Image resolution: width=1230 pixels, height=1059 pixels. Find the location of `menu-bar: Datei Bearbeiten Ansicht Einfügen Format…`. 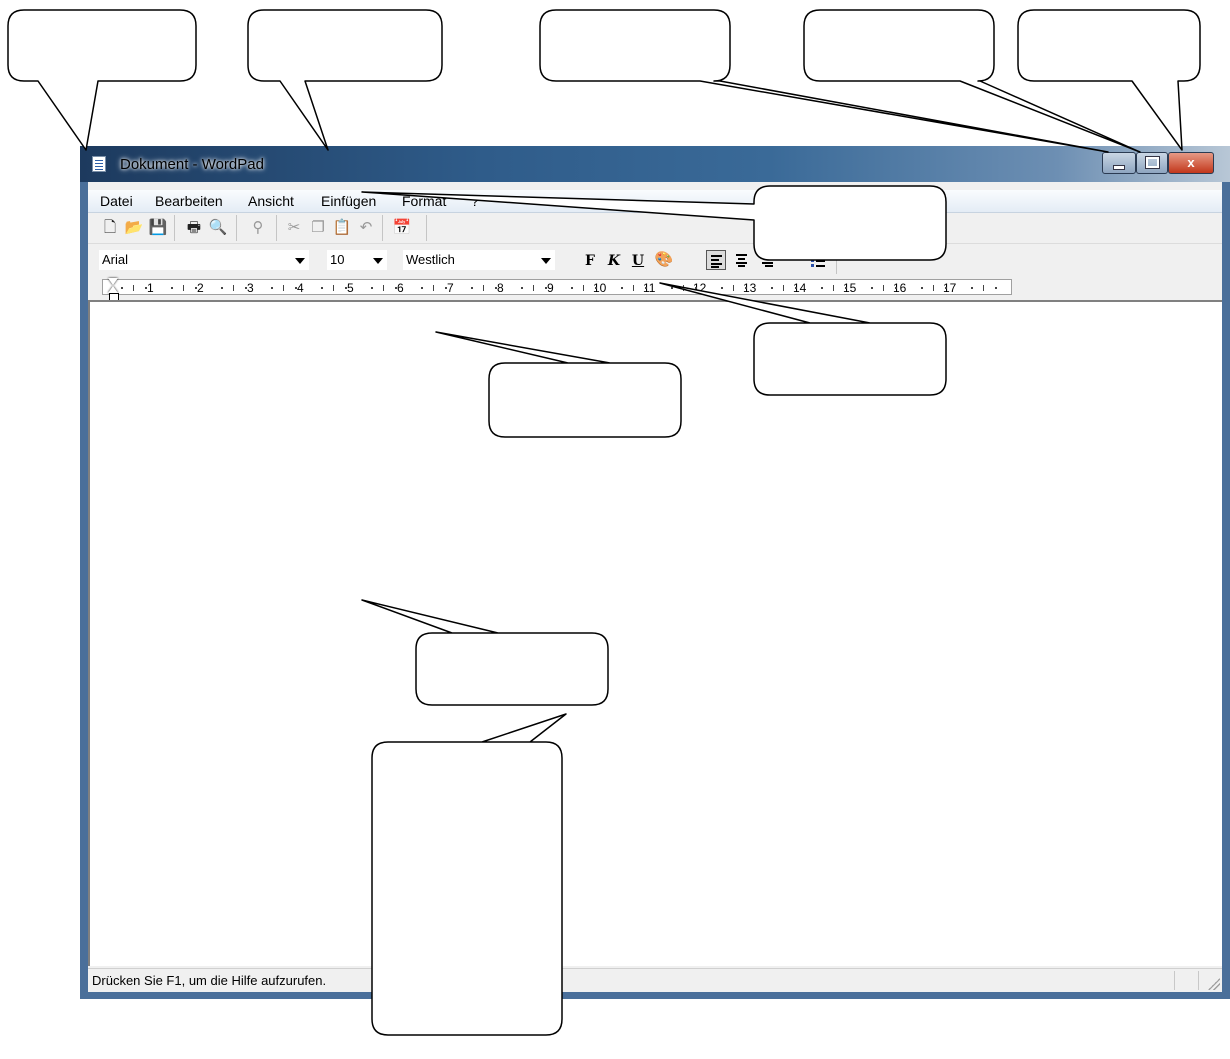

menu-bar: Datei Bearbeiten Ansicht Einfügen Format… is located at coordinates (655, 201).